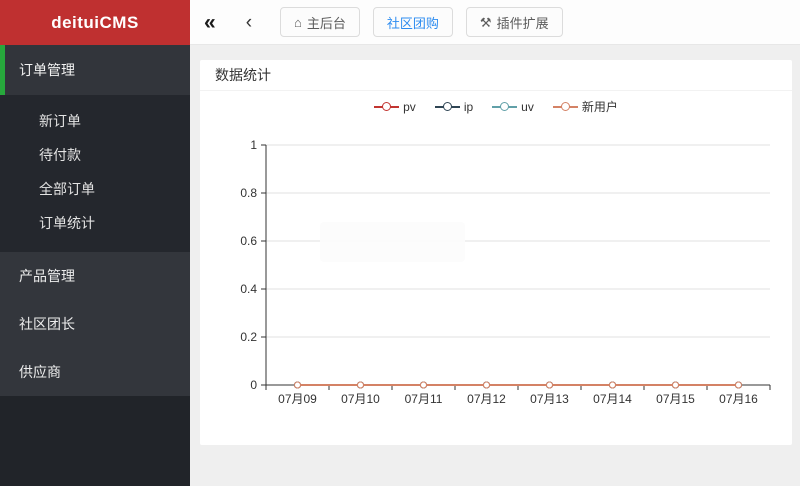  I want to click on card-title: 数据统计, so click(496, 75).